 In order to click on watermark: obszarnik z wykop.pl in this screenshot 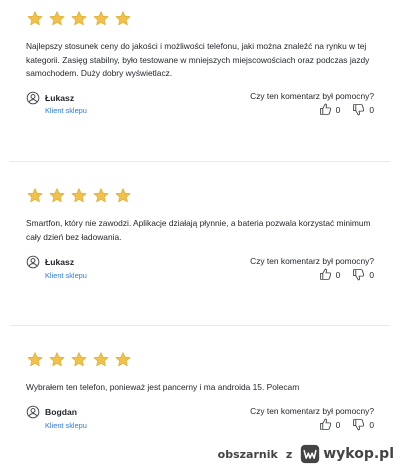, I will do `click(306, 454)`.